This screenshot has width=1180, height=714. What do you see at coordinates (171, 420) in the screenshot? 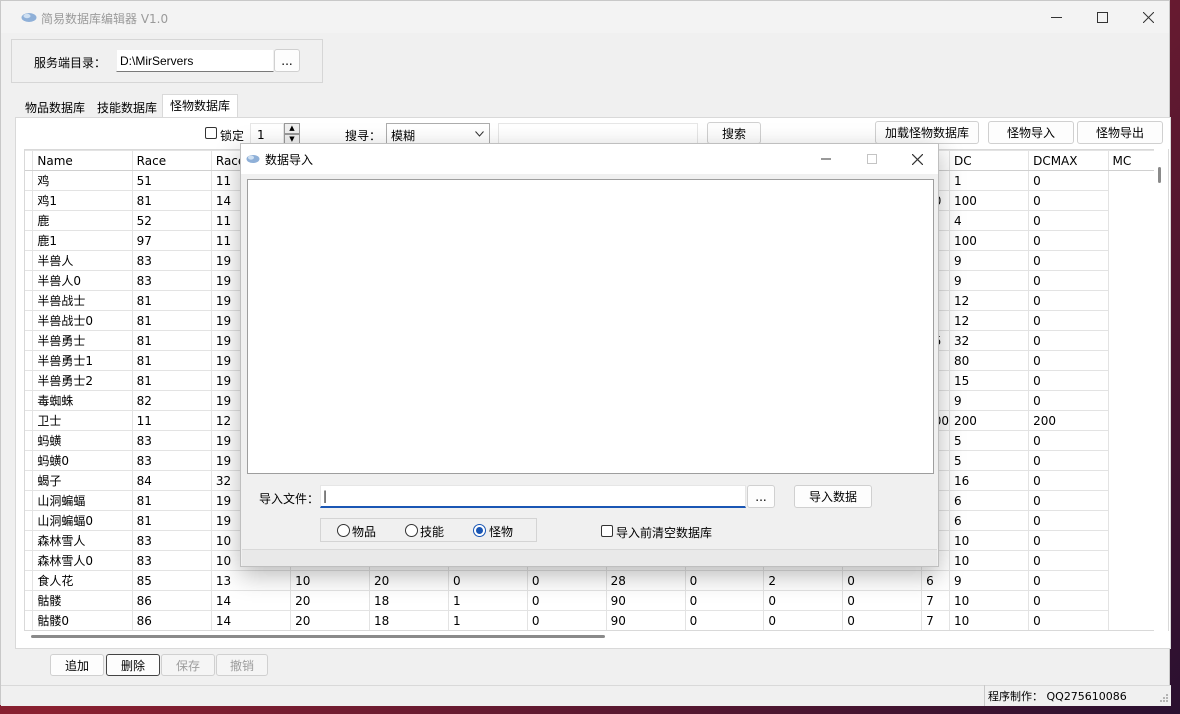
I see `table-cell: 11` at bounding box center [171, 420].